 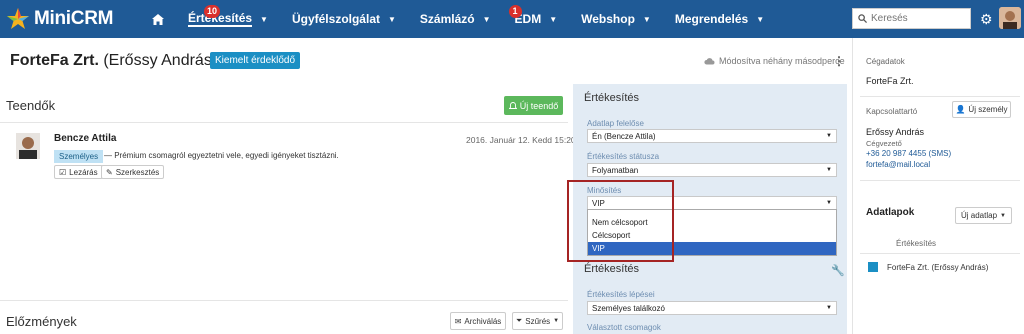 I want to click on datasheet-color-square, so click(x=873, y=267).